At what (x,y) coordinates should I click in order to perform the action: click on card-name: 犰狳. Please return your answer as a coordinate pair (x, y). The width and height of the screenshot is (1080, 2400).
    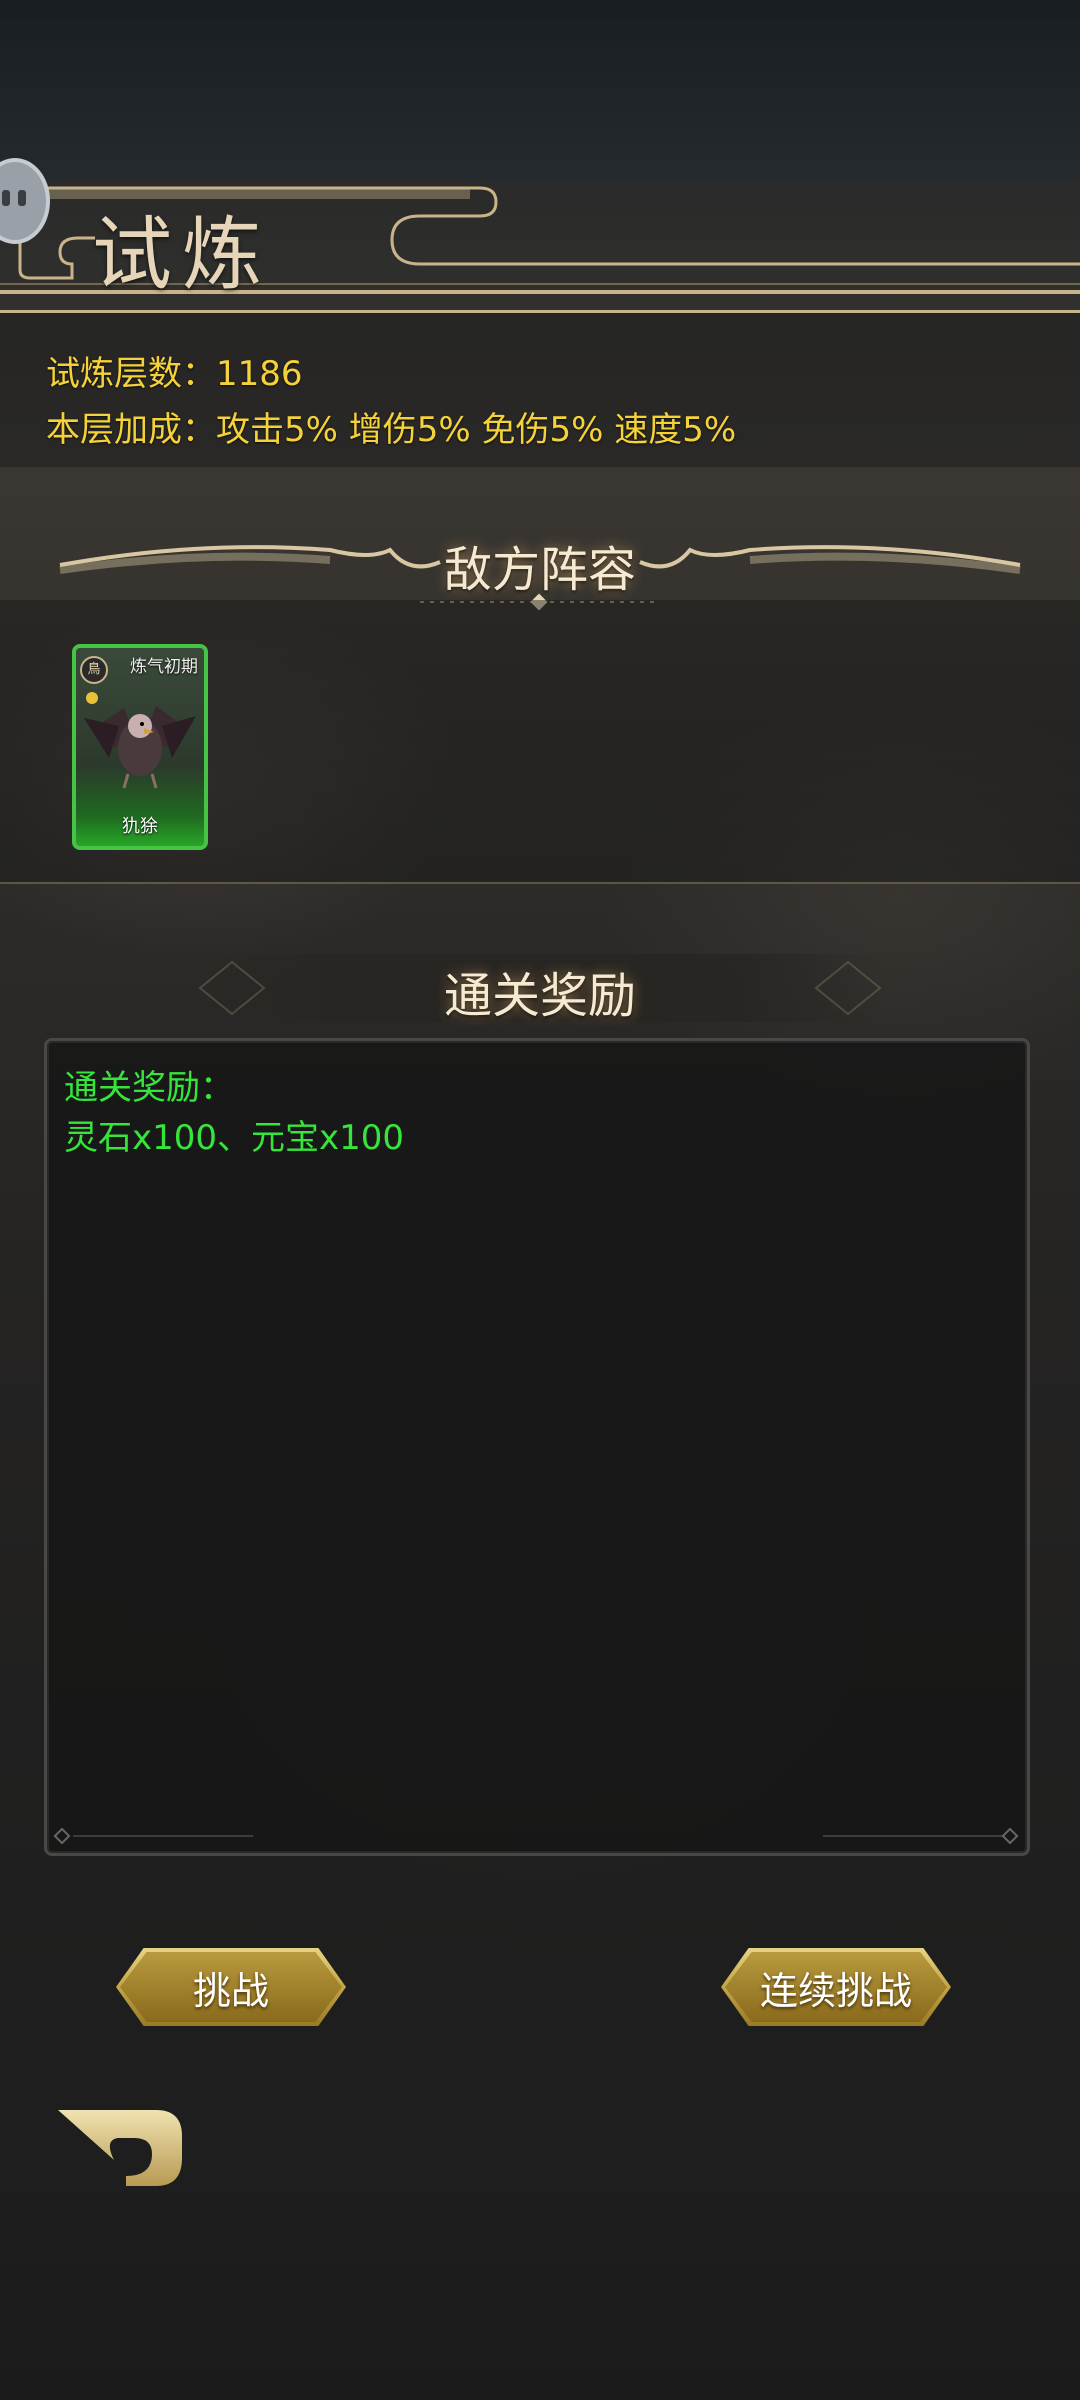
    Looking at the image, I should click on (140, 826).